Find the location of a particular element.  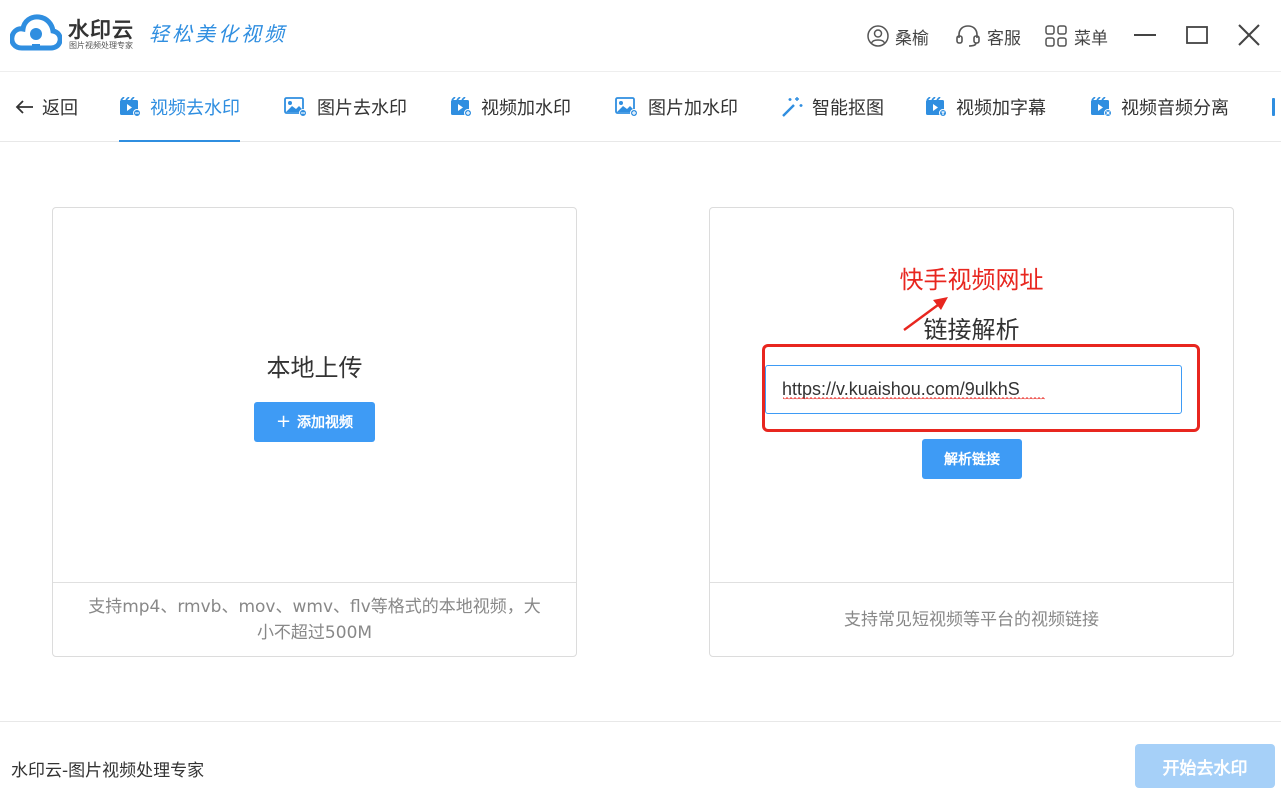

local-upload-title: 本地上传 is located at coordinates (314, 368).